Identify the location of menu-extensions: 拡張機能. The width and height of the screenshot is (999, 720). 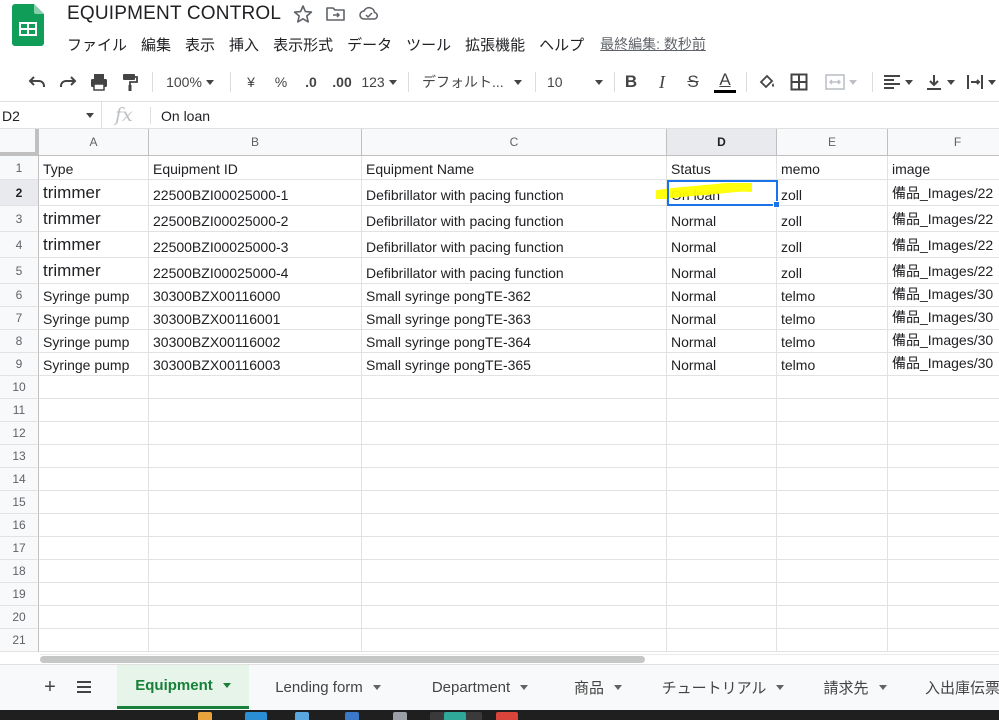
(495, 44).